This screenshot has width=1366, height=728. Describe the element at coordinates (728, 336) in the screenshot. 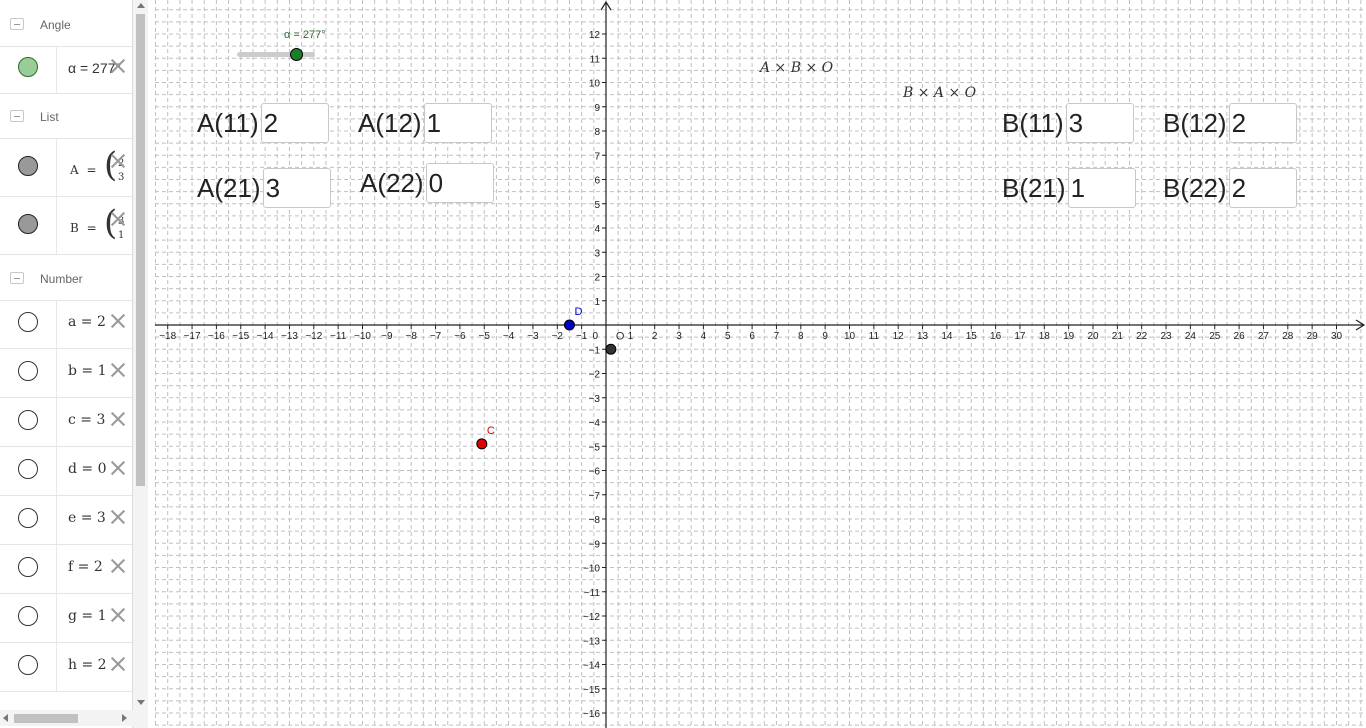

I see `x-tick-label: 5` at that location.